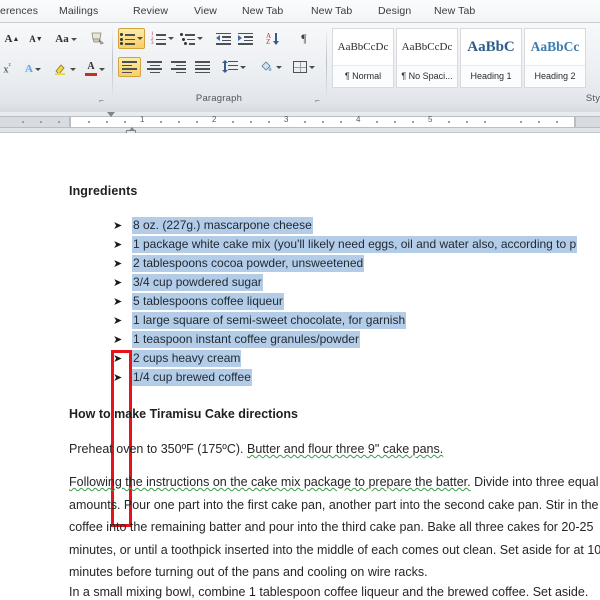  I want to click on line-spacing-button, so click(234, 67).